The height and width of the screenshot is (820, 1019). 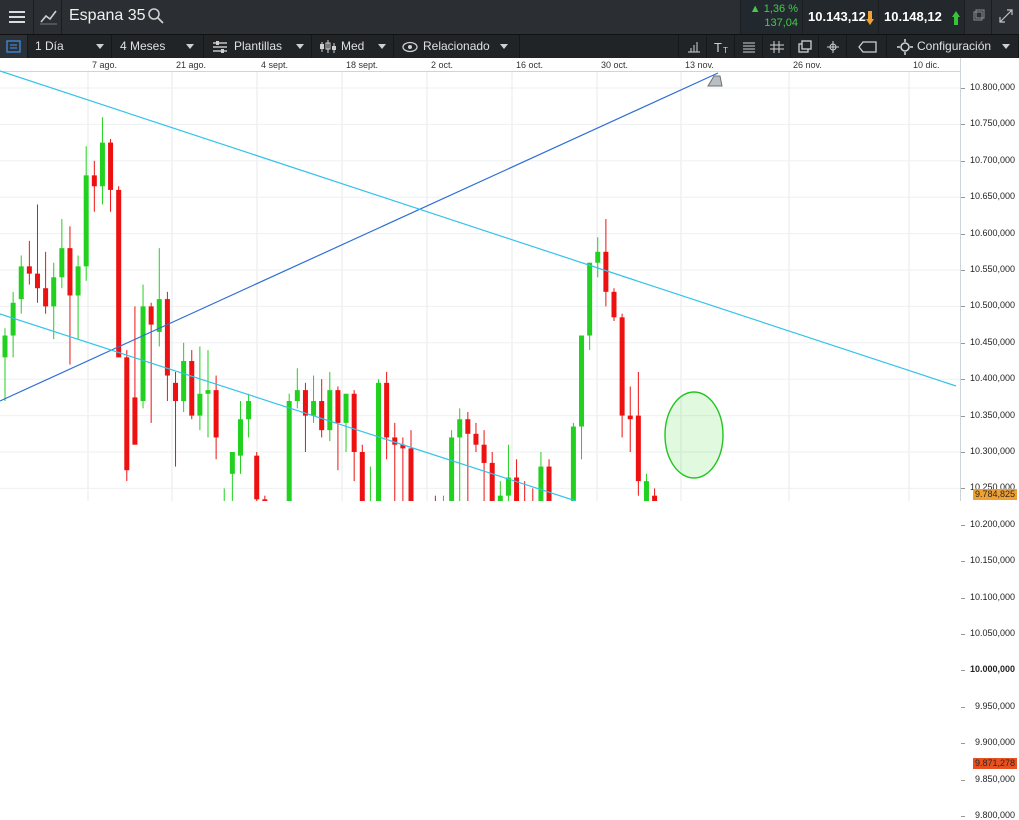 I want to click on price-tick-label: 9.950,000, so click(x=994, y=705).